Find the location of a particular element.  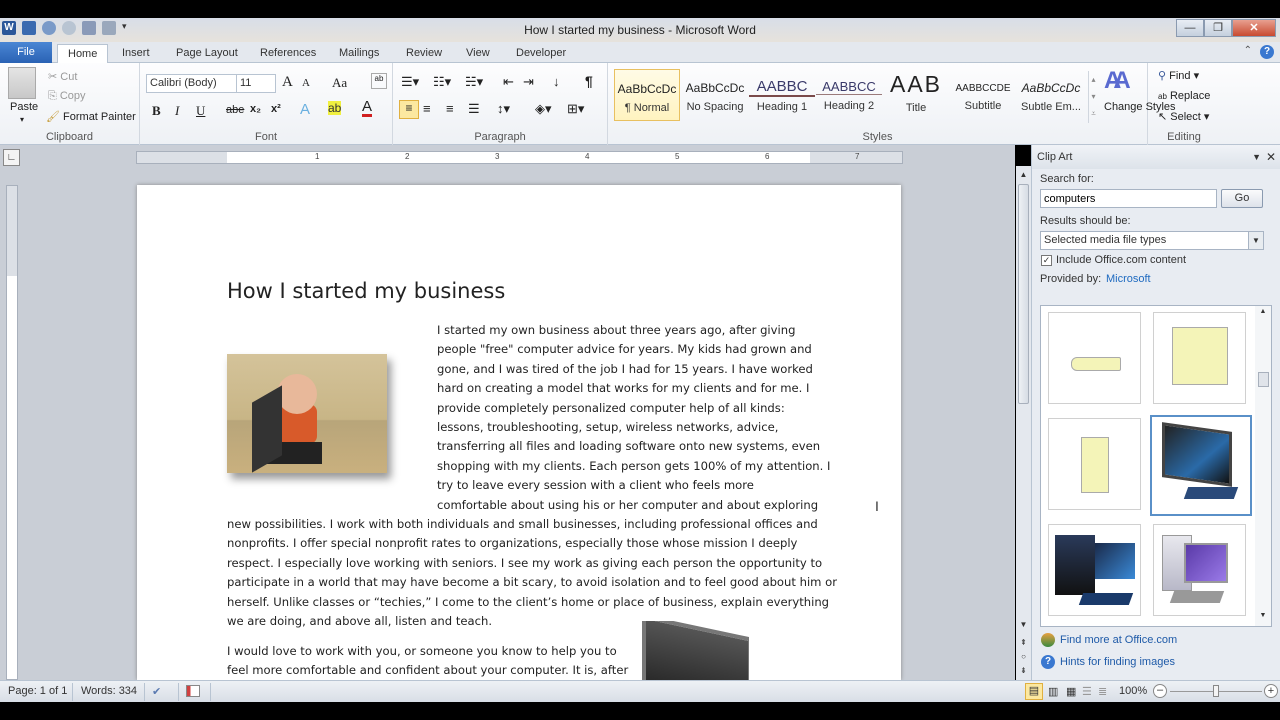

find-button: ⚲ Find ▾ is located at coordinates (1178, 75).